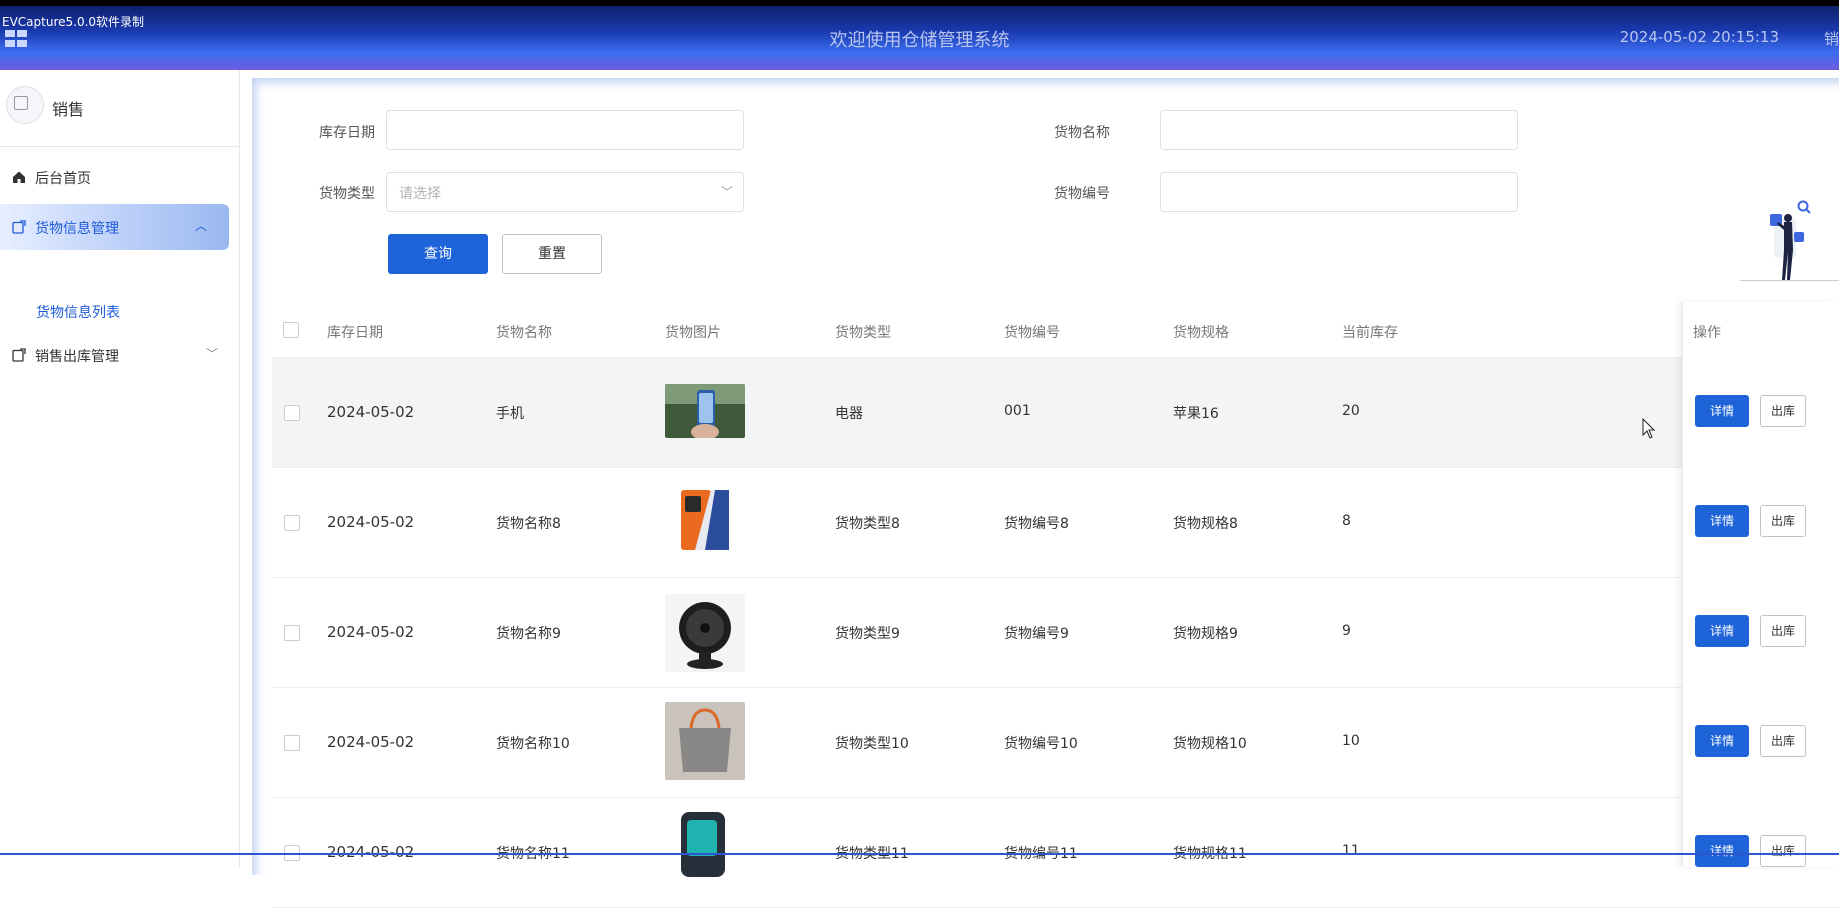 The width and height of the screenshot is (1839, 908). I want to click on datetime-display: 2024-05-02 20:15:13, so click(1699, 37).